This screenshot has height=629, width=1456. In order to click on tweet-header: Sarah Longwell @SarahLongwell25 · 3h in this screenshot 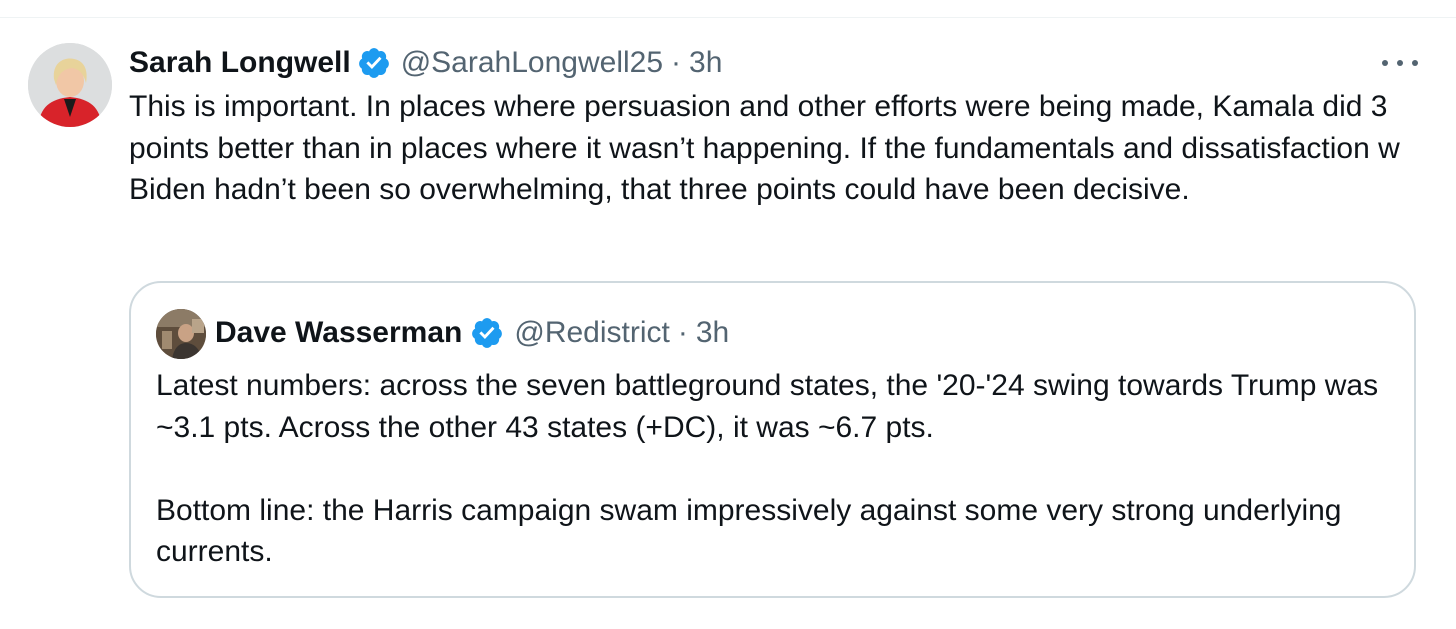, I will do `click(425, 63)`.